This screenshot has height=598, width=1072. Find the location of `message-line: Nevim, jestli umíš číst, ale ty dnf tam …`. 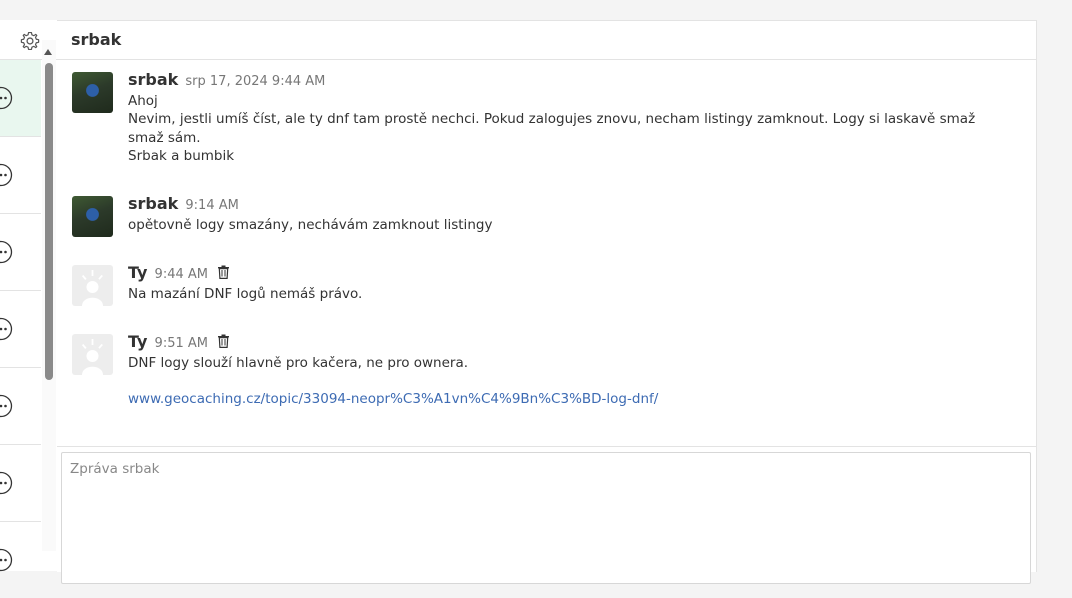

message-line: Nevim, jestli umíš číst, ale ty dnf tam … is located at coordinates (552, 119).